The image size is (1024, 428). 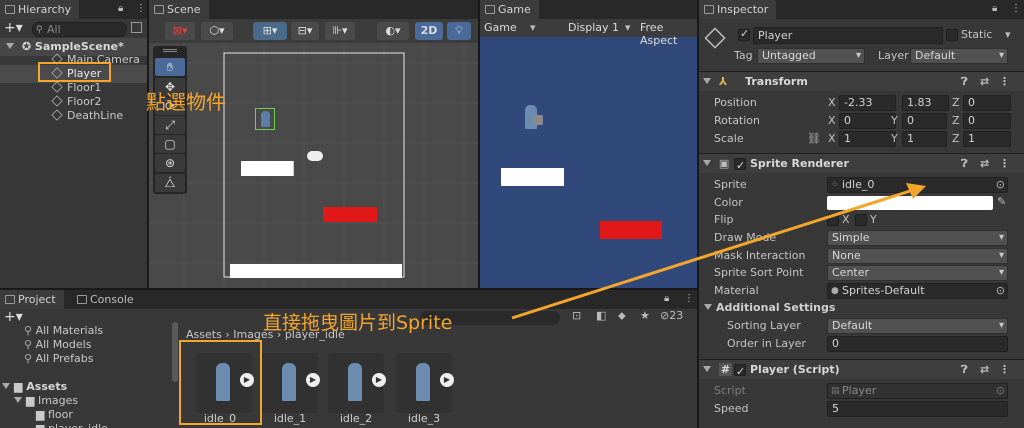 What do you see at coordinates (718, 251) in the screenshot?
I see `annotation-arrow` at bounding box center [718, 251].